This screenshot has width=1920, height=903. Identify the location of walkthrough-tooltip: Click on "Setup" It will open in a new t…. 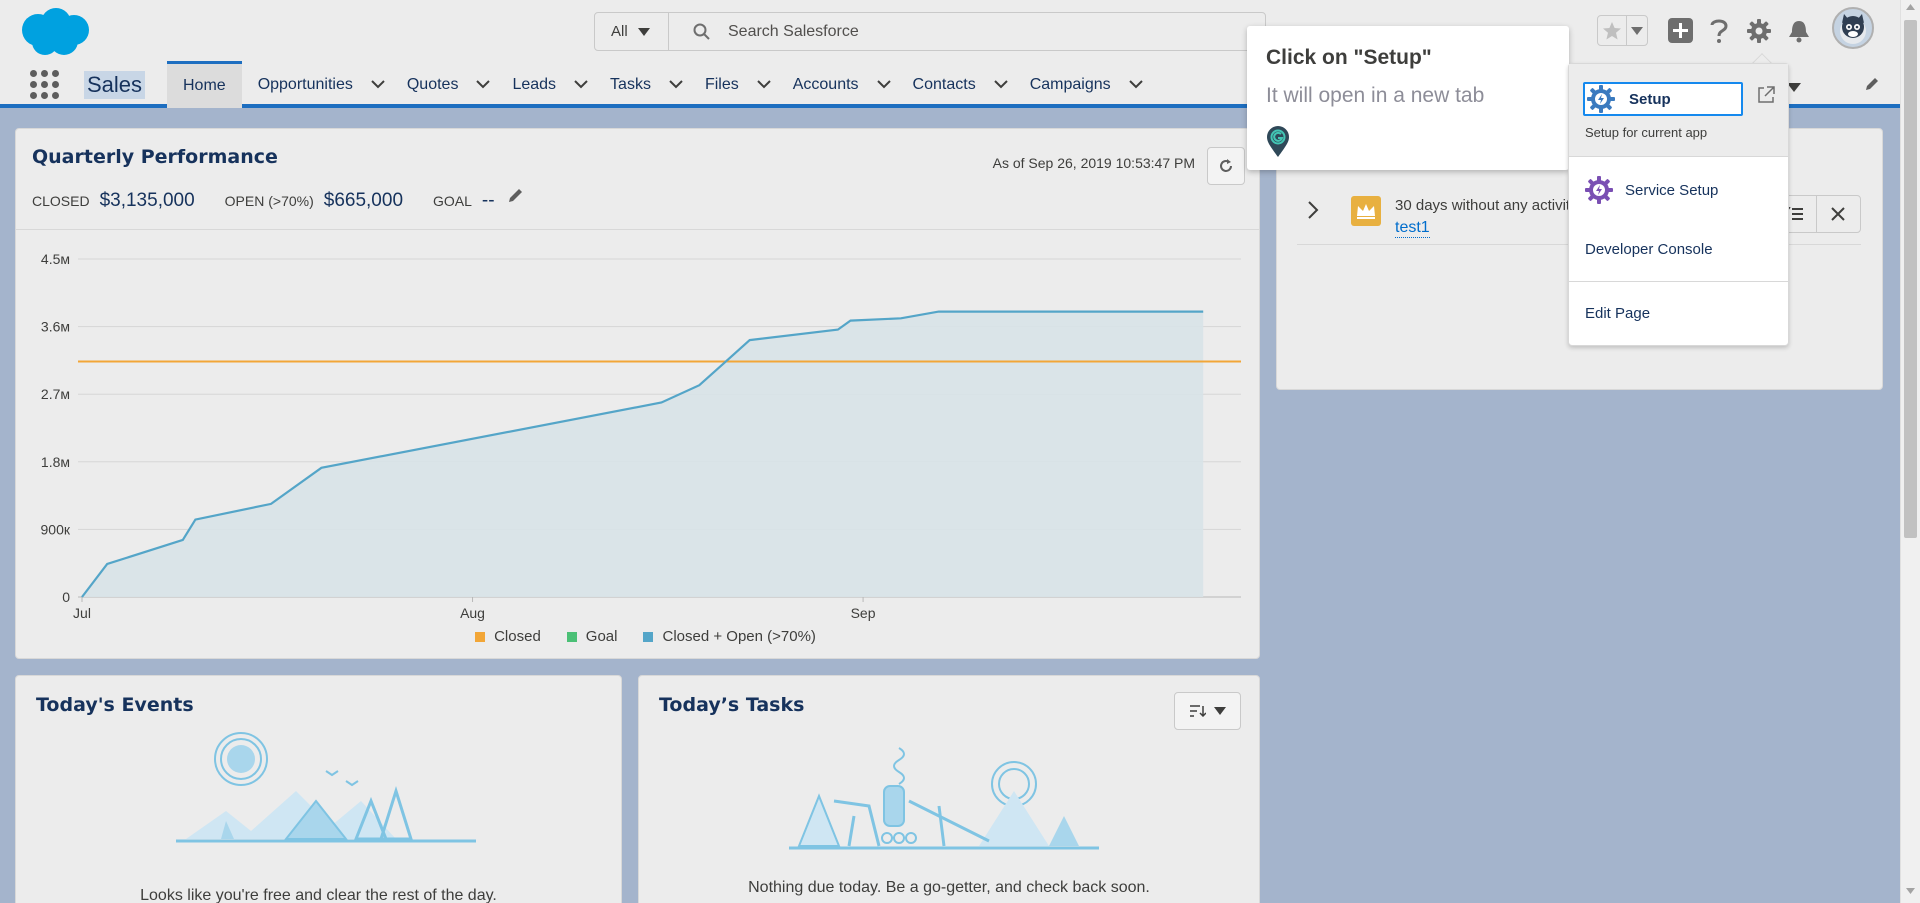
(1413, 98).